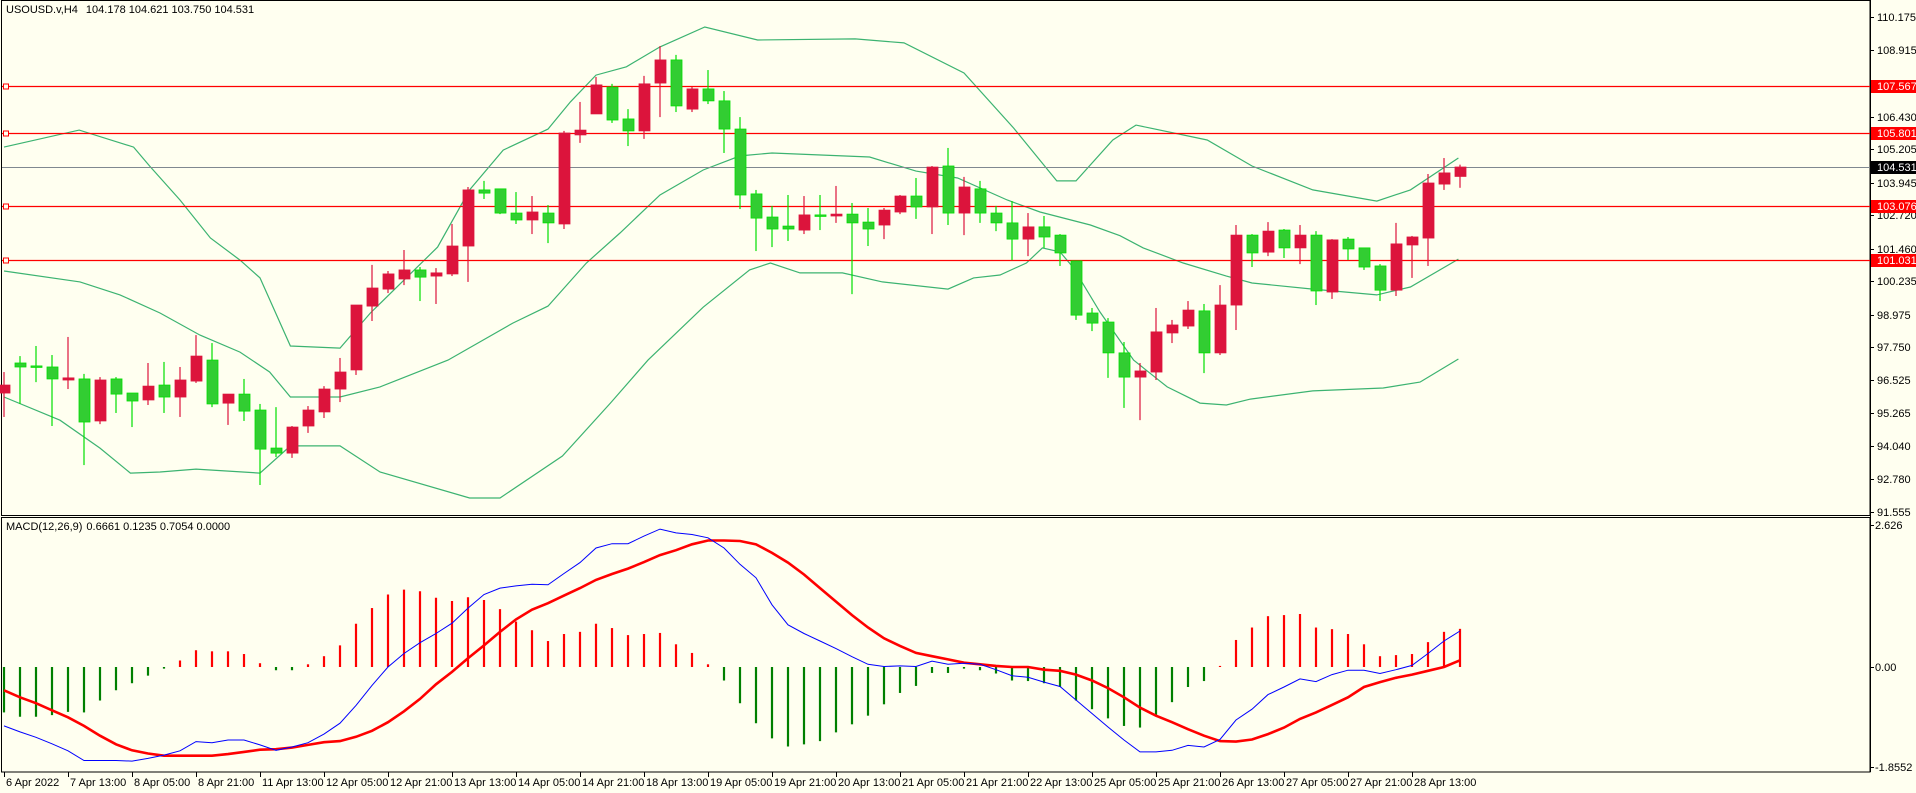  I want to click on price-tick-label: 92.780, so click(1894, 480).